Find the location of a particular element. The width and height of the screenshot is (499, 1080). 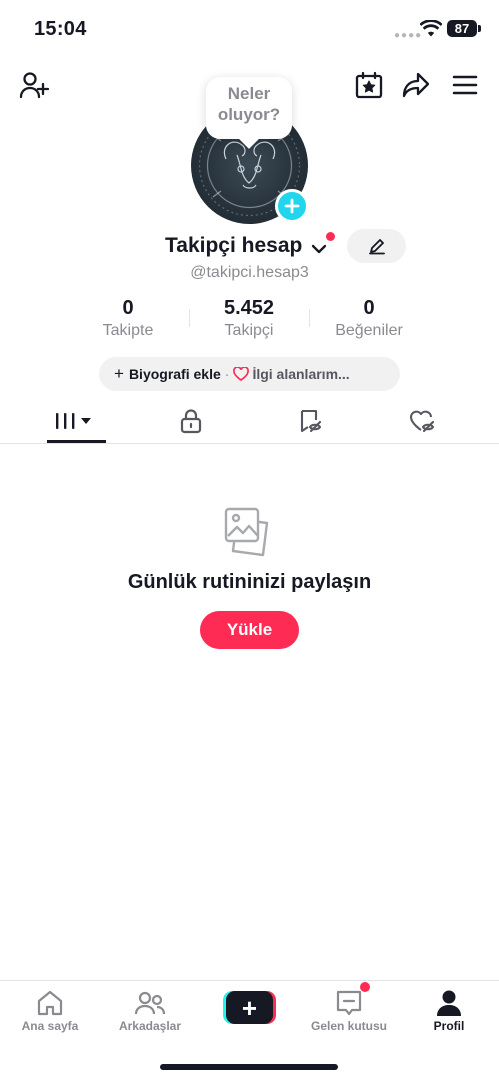

empty-state-title: Günlük rutininizi paylaşın is located at coordinates (249, 582).